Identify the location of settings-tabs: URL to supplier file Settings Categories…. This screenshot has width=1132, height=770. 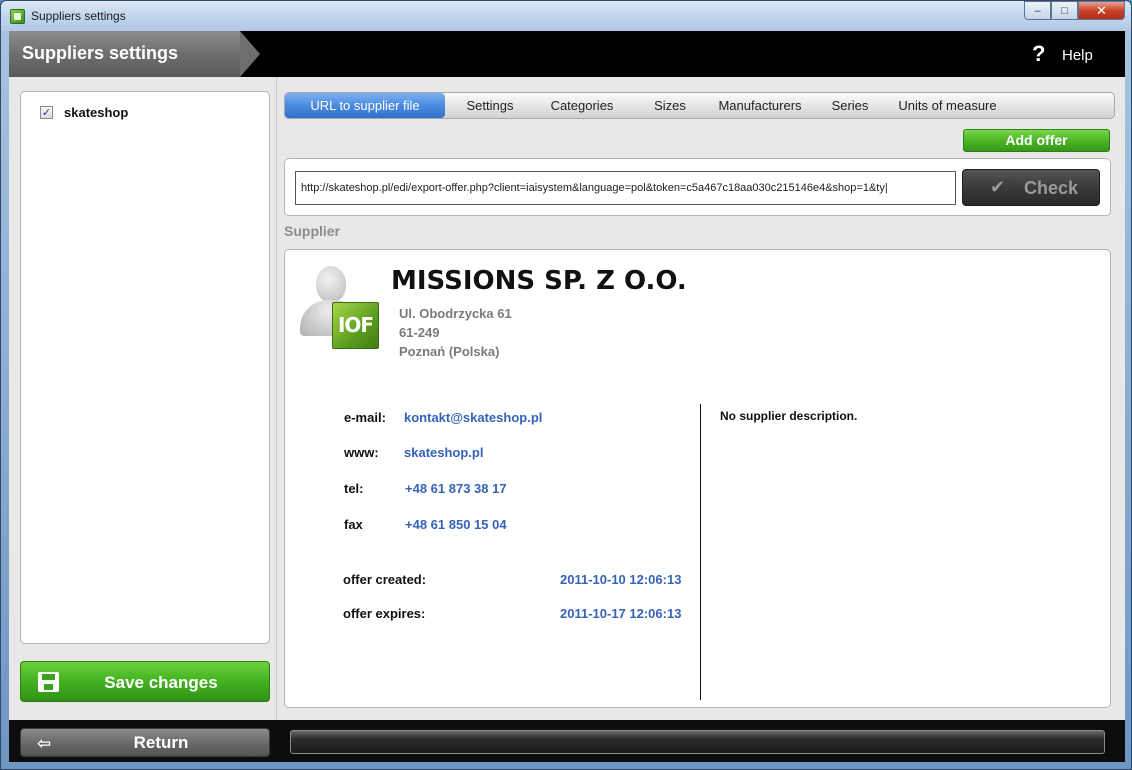
(699, 105).